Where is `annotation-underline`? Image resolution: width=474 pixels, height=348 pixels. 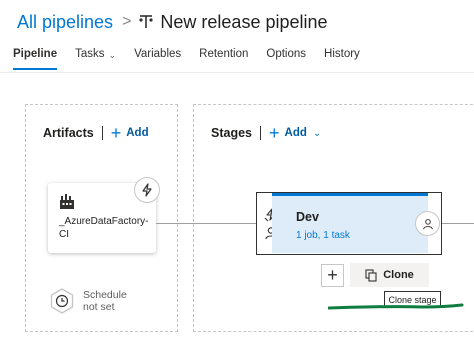
annotation-underline is located at coordinates (396, 306).